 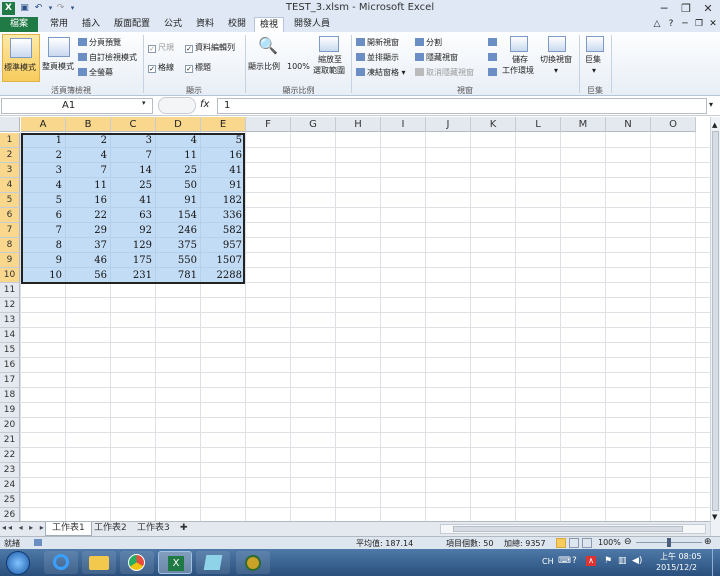 I want to click on show-desktop-button, so click(x=716, y=562).